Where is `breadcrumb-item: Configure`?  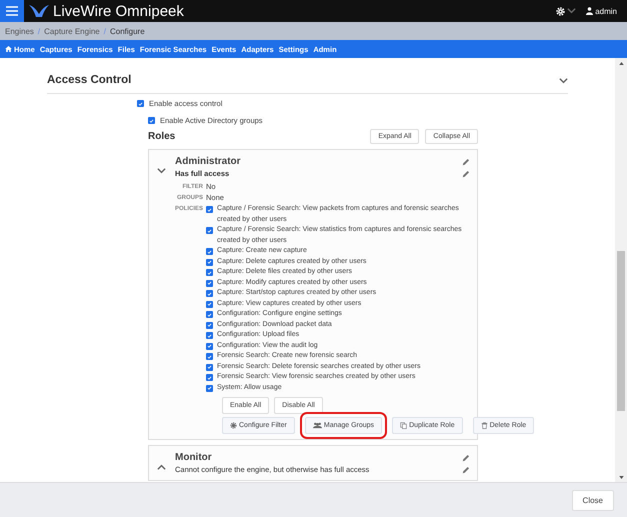
breadcrumb-item: Configure is located at coordinates (127, 31).